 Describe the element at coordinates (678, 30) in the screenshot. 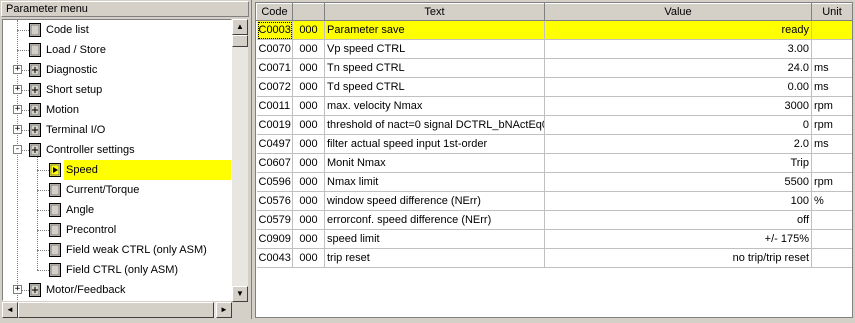

I see `cell-value: ready` at that location.